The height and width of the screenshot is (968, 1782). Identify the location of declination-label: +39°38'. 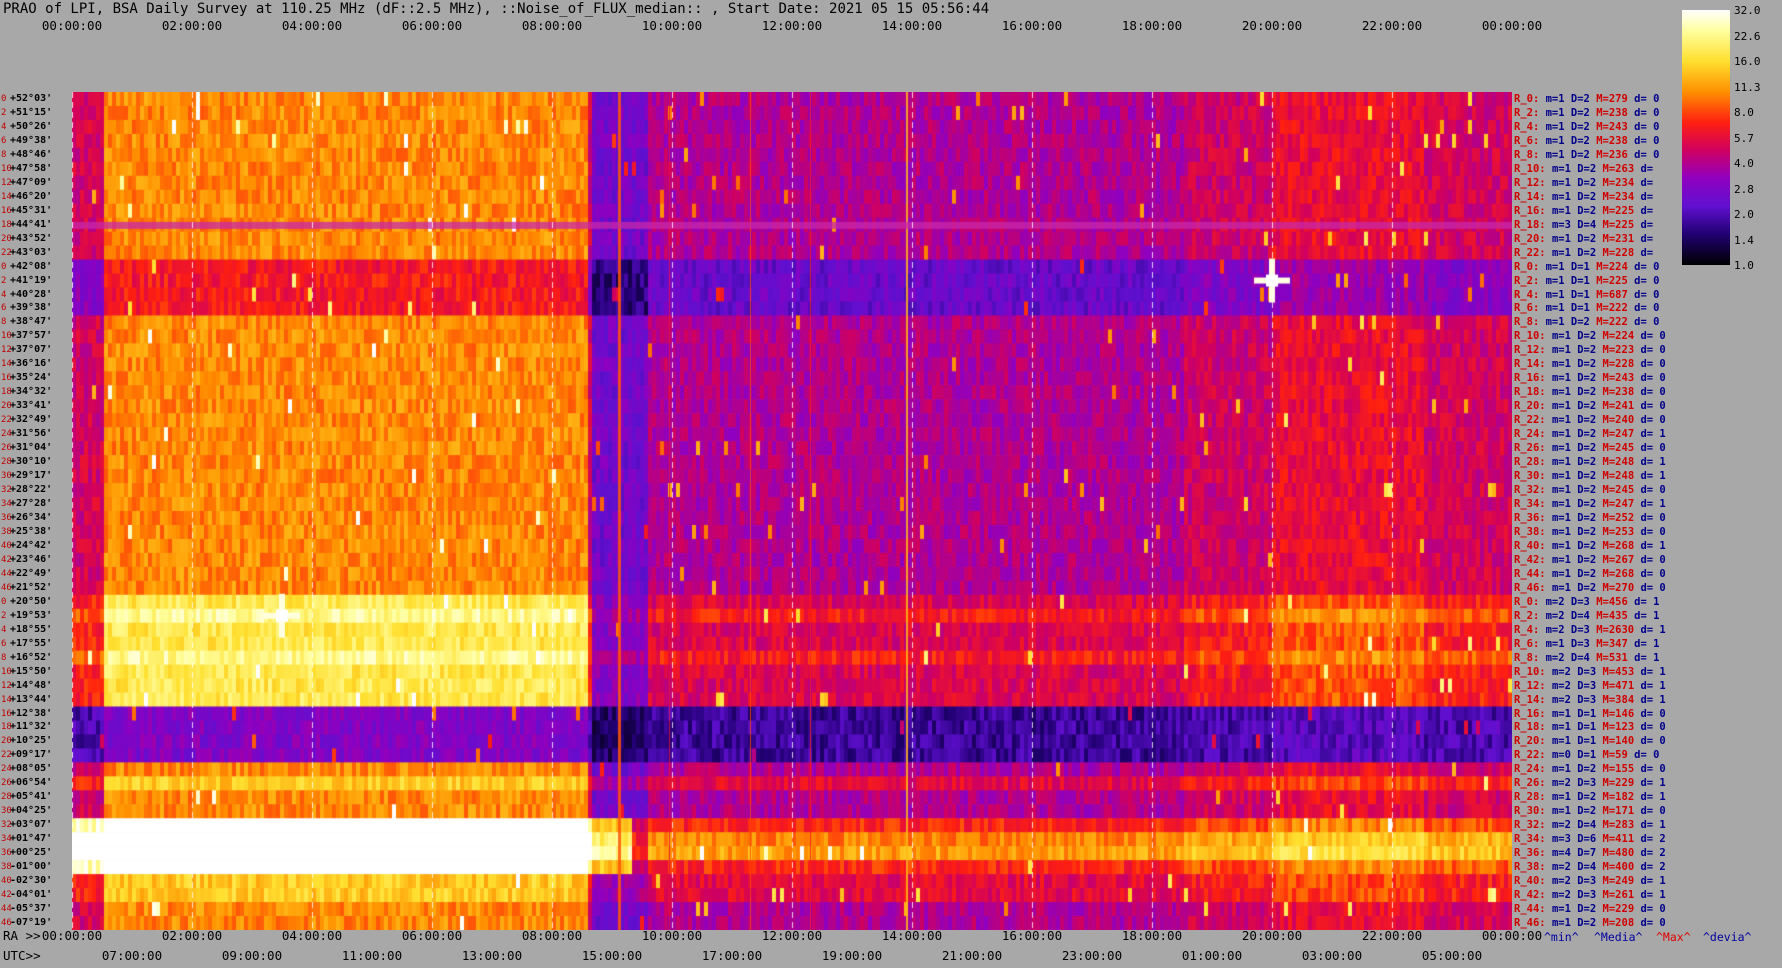
(31, 308).